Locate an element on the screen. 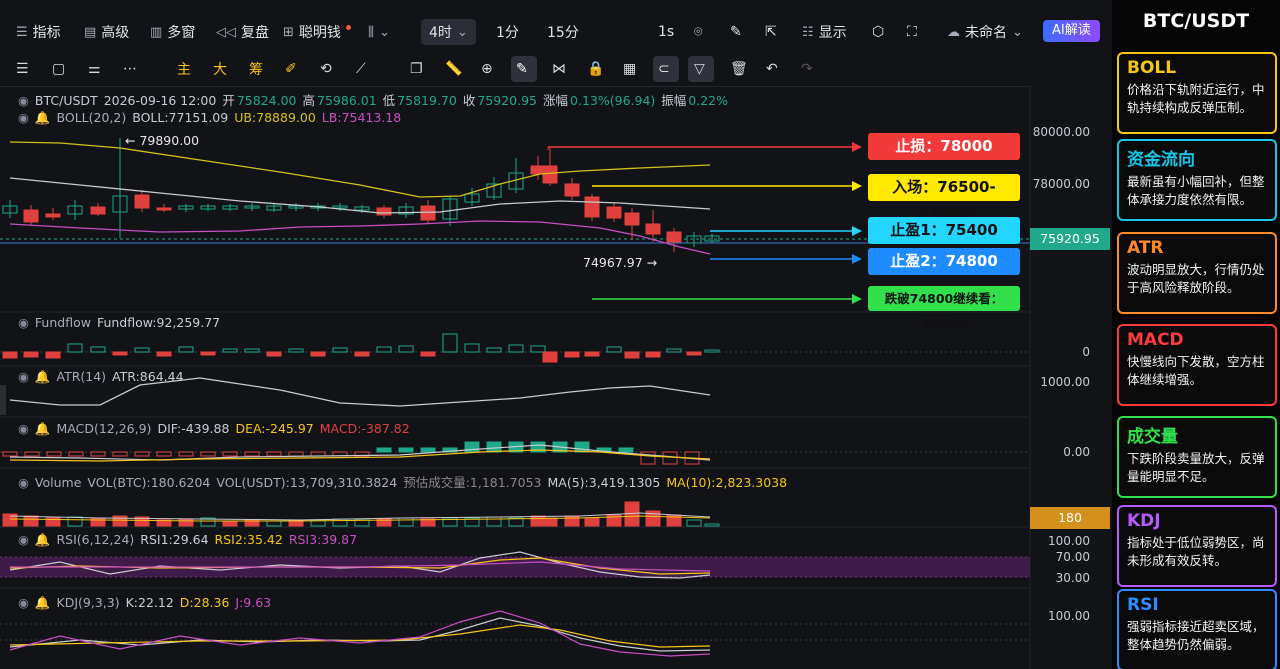 The width and height of the screenshot is (1280, 669). kdj-legend: ◉ 🔔 KDJ(9,3,3) K:22.12 D:28.36 J:9.63 is located at coordinates (145, 602).